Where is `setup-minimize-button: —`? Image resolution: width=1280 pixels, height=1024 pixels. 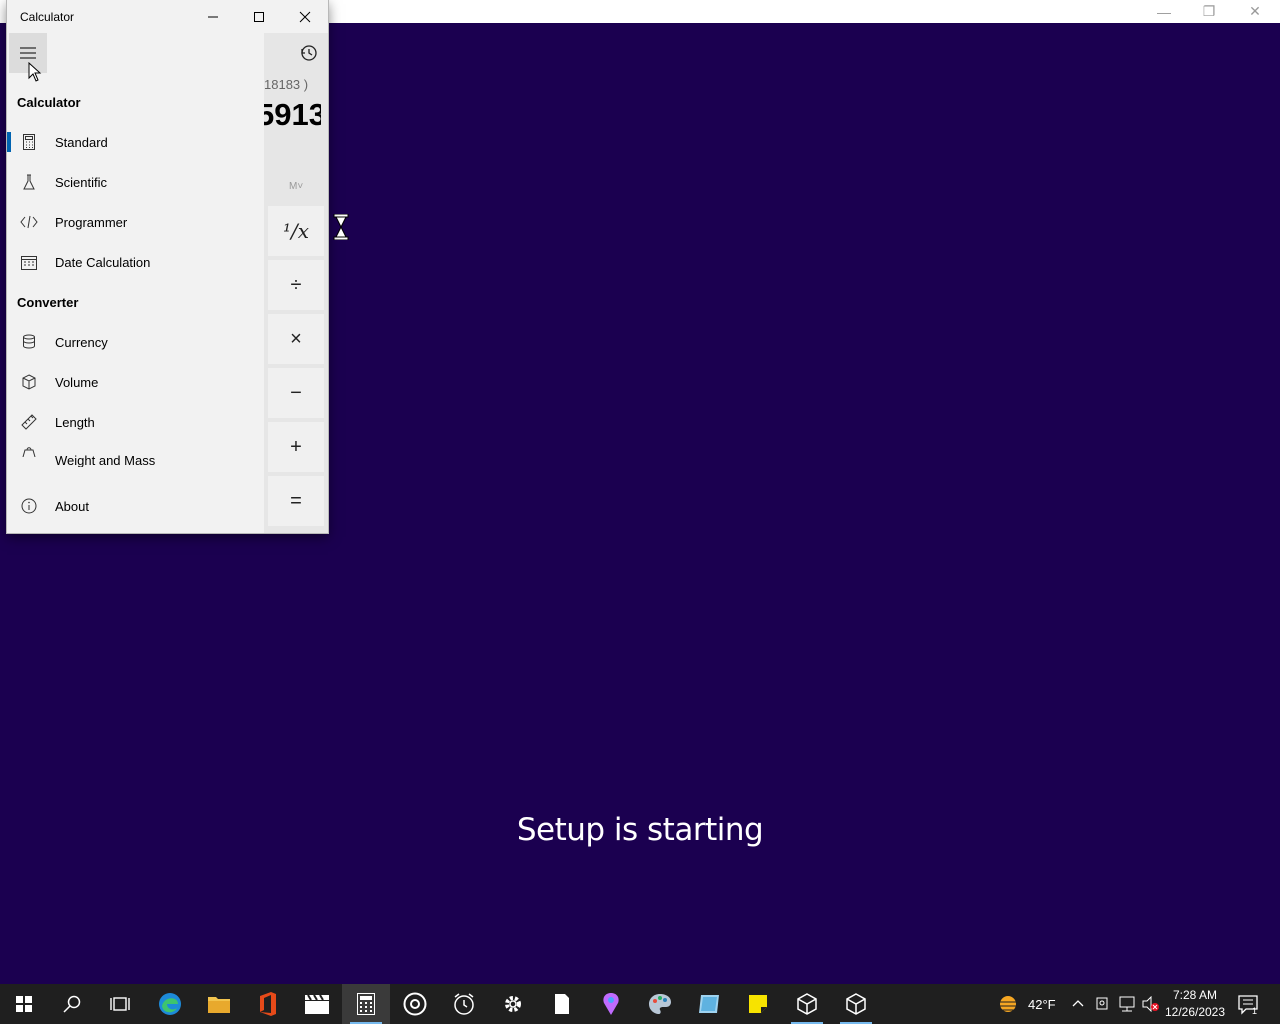
setup-minimize-button: — is located at coordinates (1164, 11).